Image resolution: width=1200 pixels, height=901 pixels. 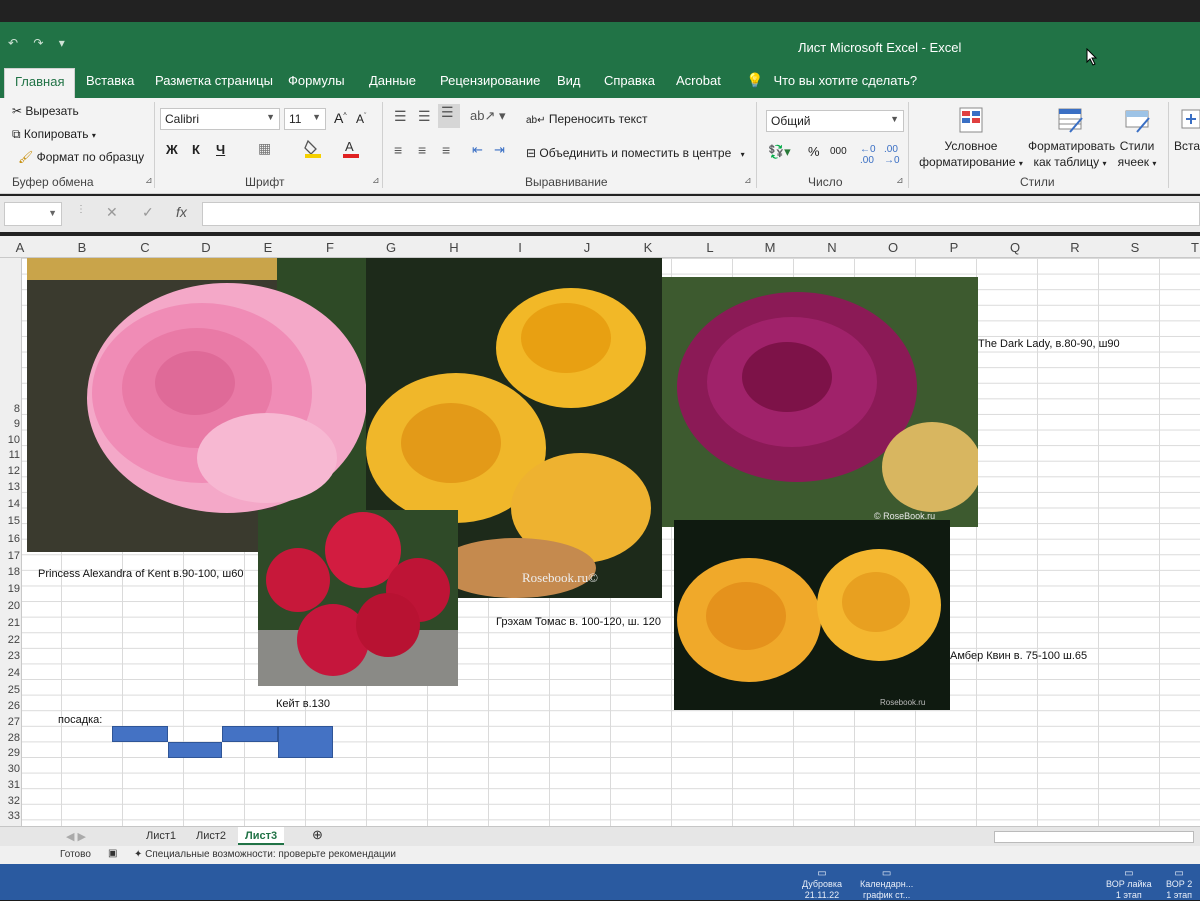 What do you see at coordinates (868, 155) in the screenshot?
I see `increase-decimal-icon: ←0.00` at bounding box center [868, 155].